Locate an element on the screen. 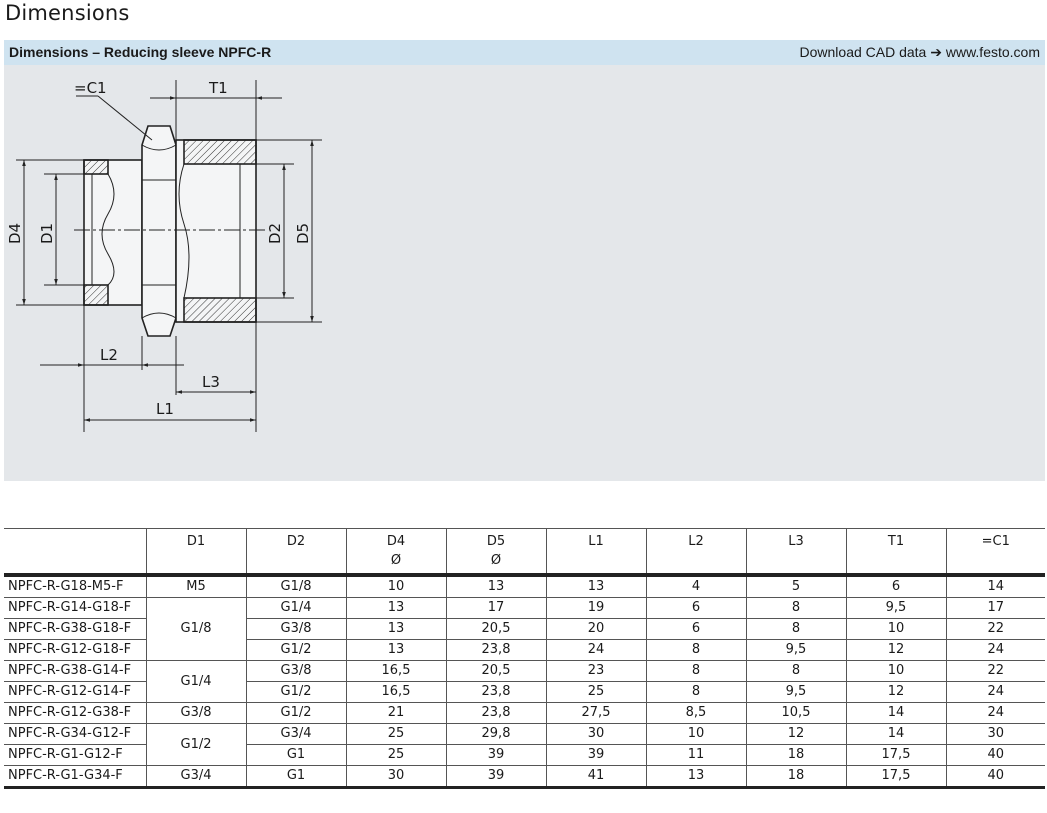  value-cell: G3/4 is located at coordinates (295, 734).